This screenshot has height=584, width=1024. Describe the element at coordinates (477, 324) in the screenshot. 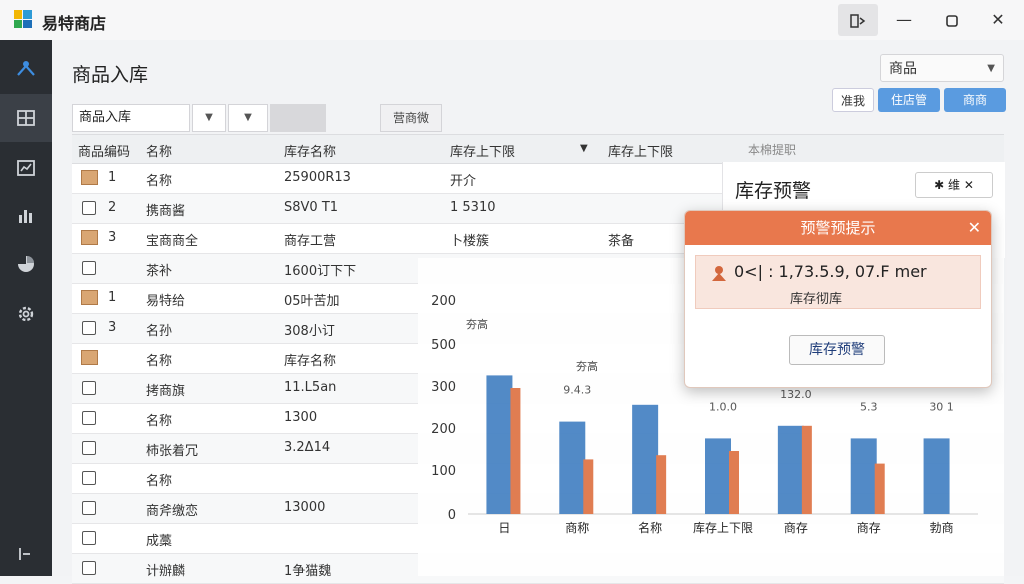

I see `chart-annotation: 夯高` at that location.